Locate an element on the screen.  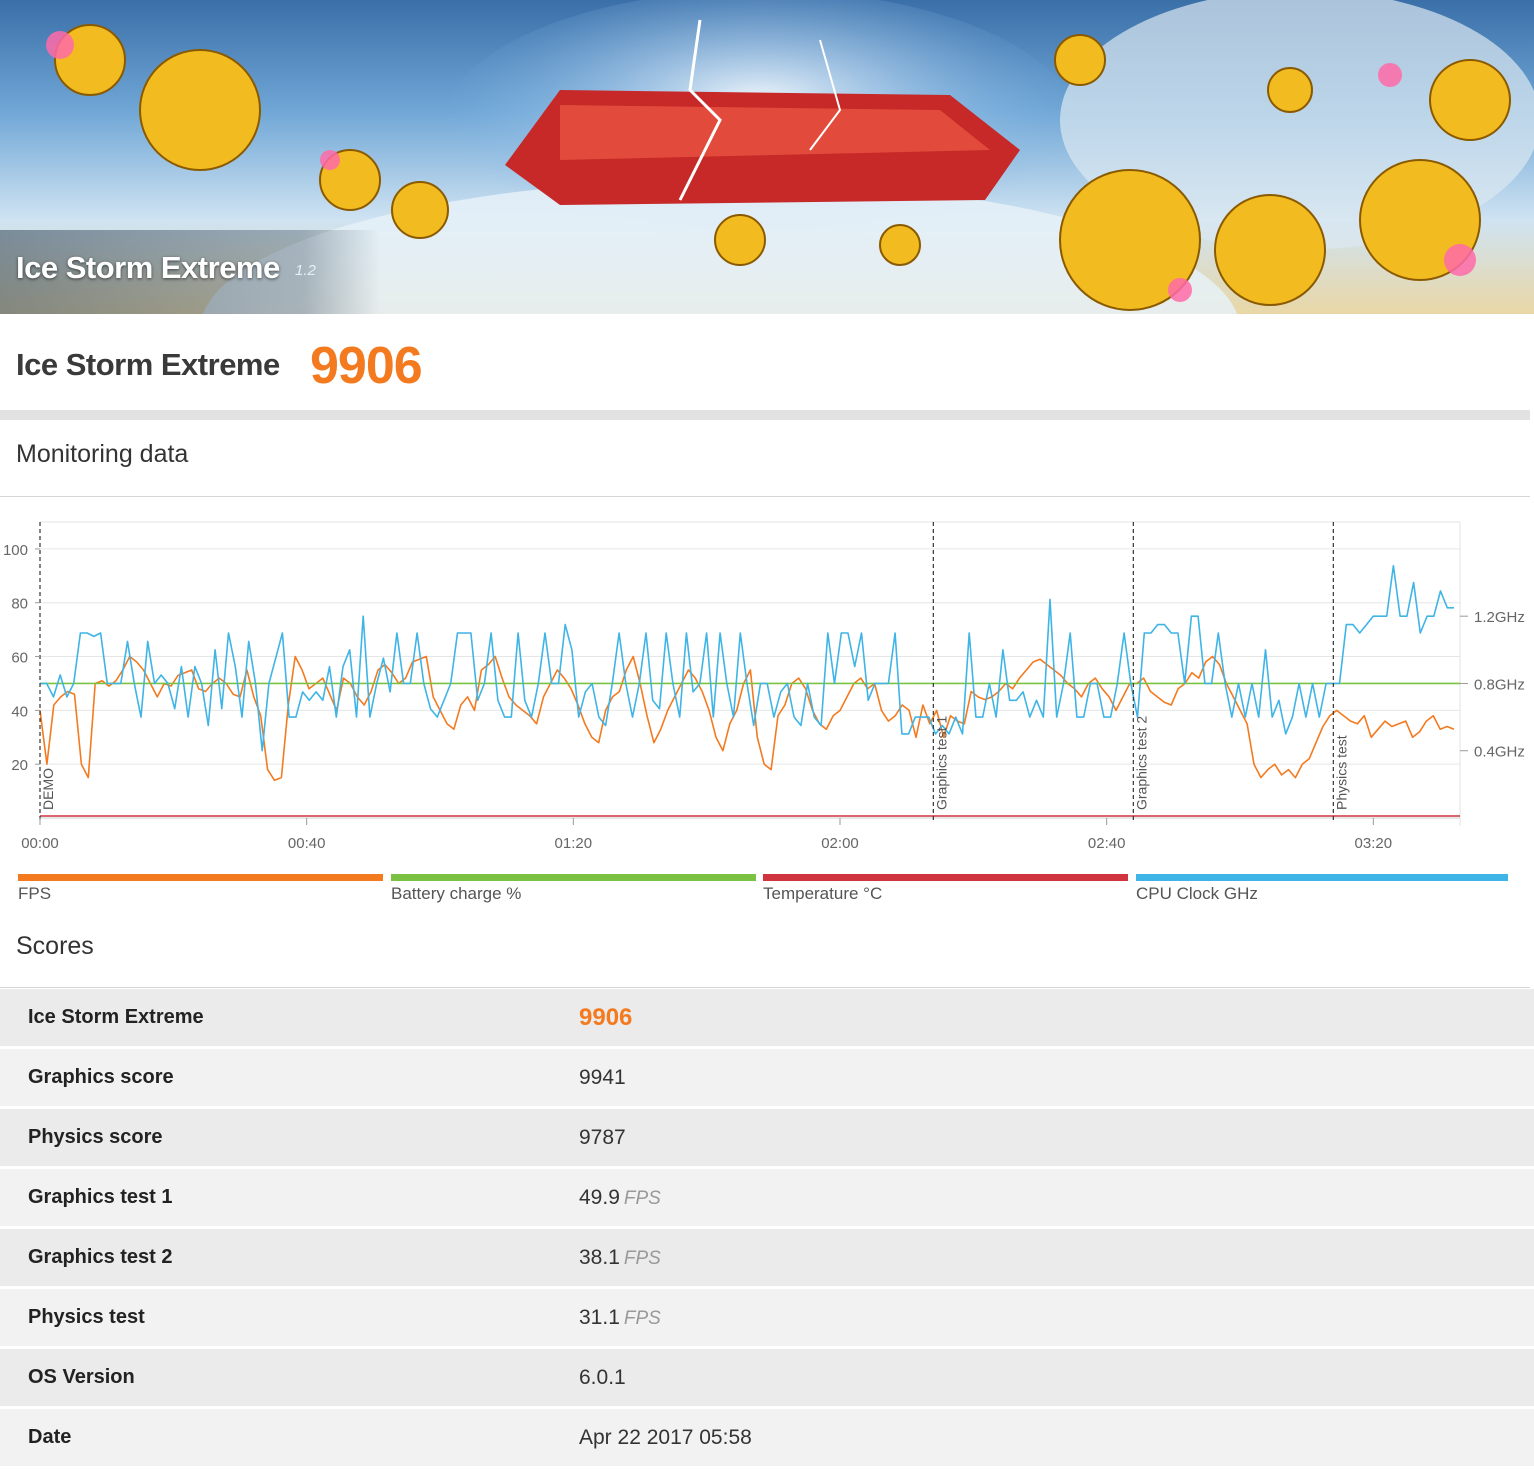
score-row-physics-test: Physics test 31.1 FPS is located at coordinates (767, 1318).